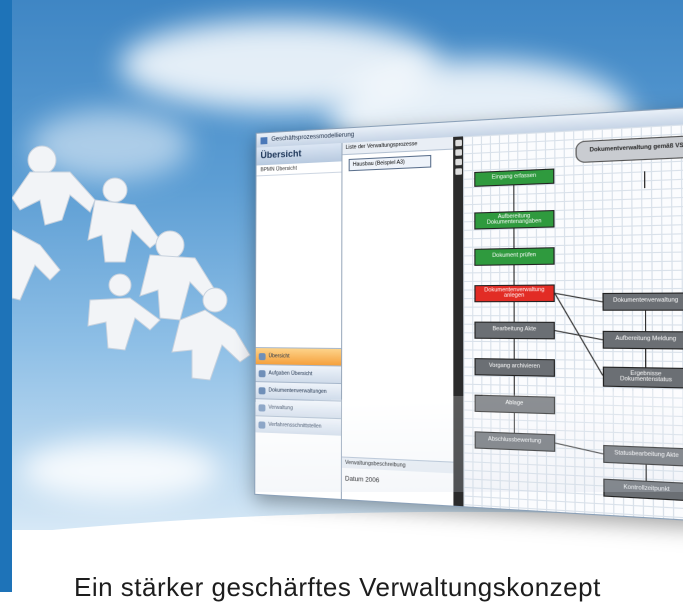  Describe the element at coordinates (514, 220) in the screenshot. I see `process-node: Aufbereitung Dokumentenangaben` at that location.